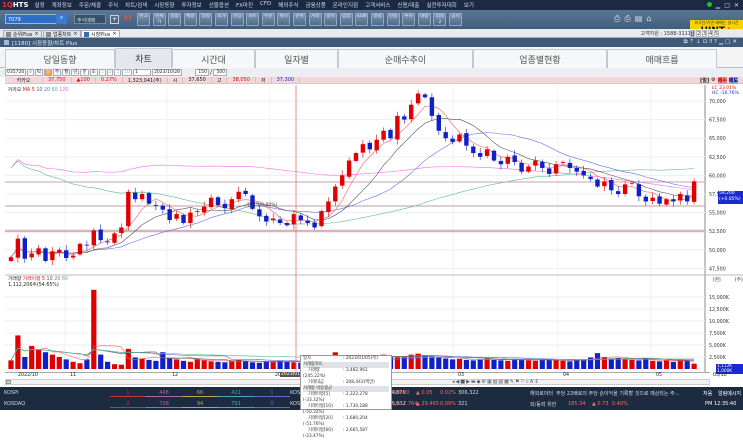  Describe the element at coordinates (346, 19) in the screenshot. I see `toolbar-shortcut-button: 업종` at that location.